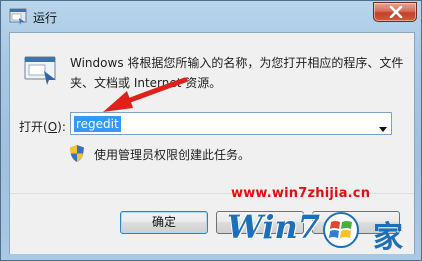 The height and width of the screenshot is (261, 422). Describe the element at coordinates (145, 94) in the screenshot. I see `red-arrow-annotation` at that location.